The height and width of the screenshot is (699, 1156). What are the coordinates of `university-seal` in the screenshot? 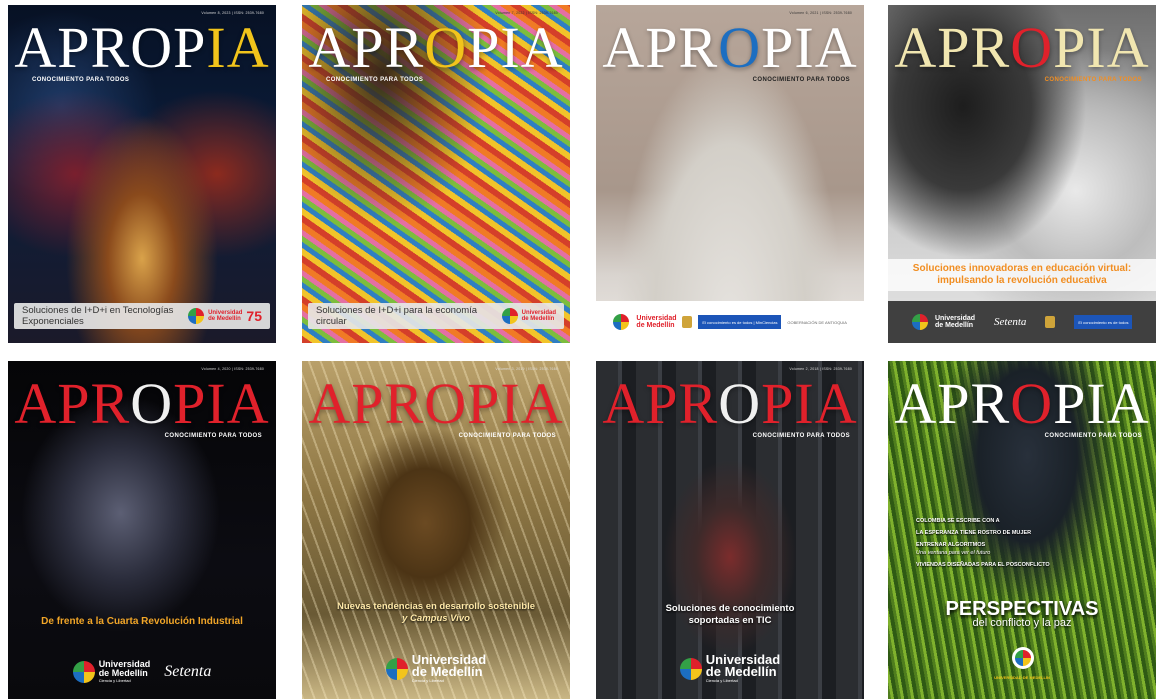 It's located at (1023, 658).